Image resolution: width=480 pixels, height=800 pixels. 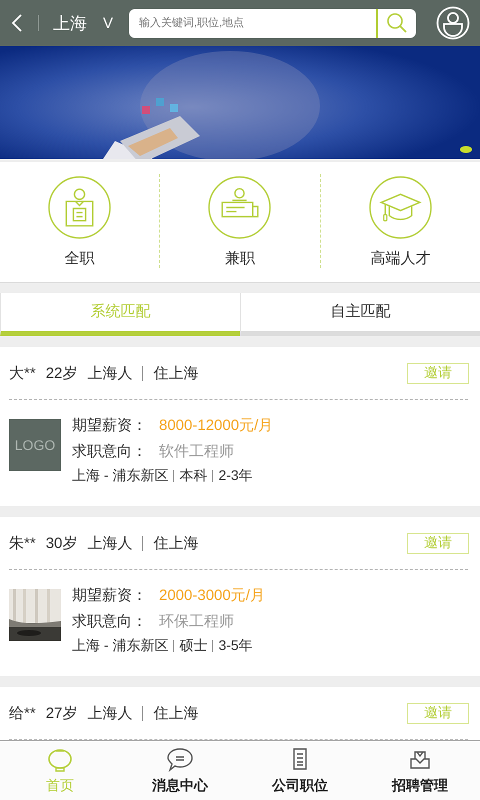 I want to click on search-button, so click(x=396, y=23).